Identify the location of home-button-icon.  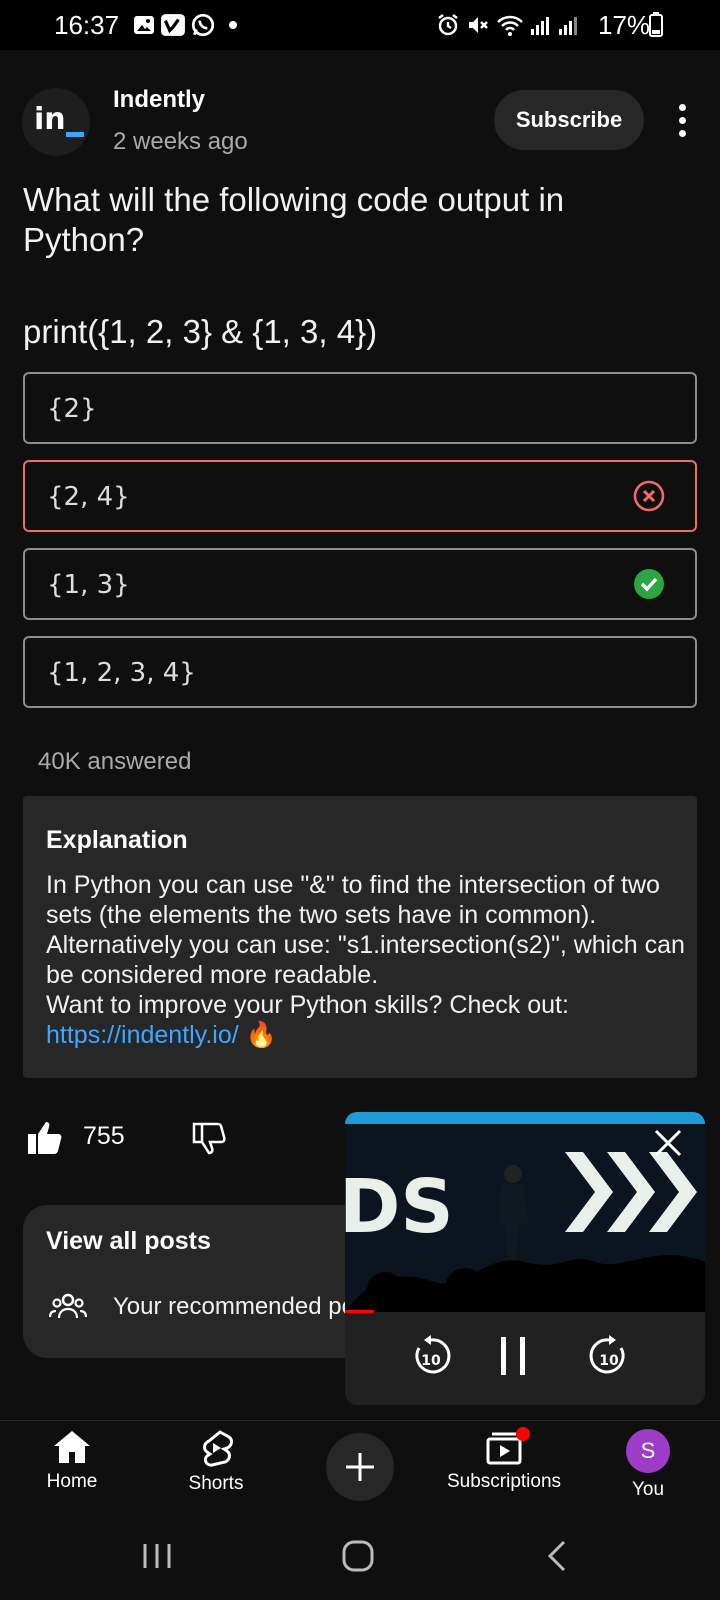
(358, 1556).